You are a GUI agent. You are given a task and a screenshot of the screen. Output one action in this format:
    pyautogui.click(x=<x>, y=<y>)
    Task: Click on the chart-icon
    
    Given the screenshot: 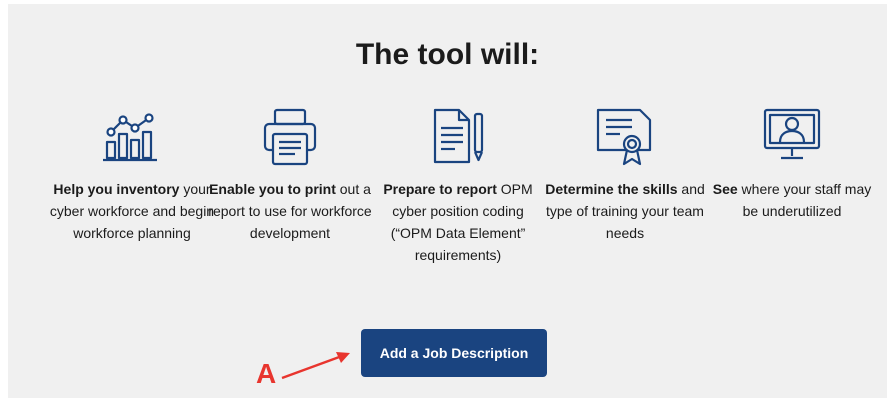 What is the action you would take?
    pyautogui.click(x=132, y=137)
    